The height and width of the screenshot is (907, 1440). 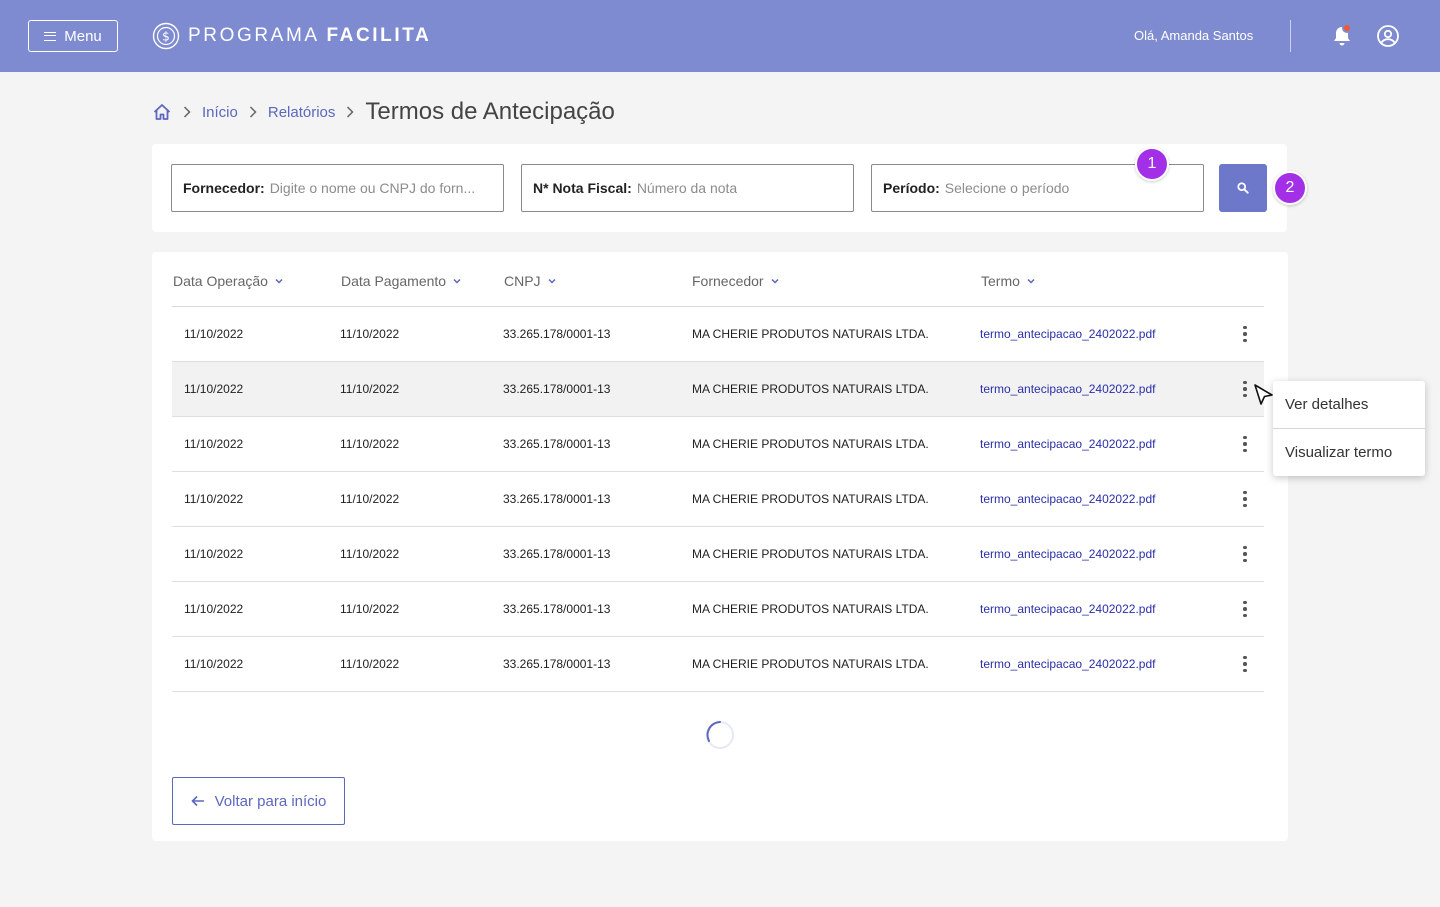 I want to click on periodo-label: Período:, so click(x=911, y=188).